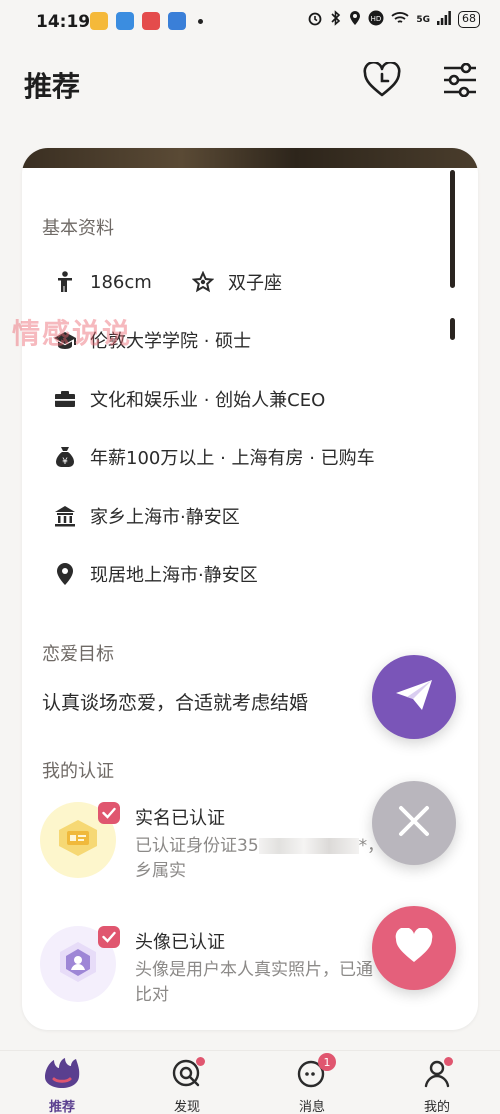  I want to click on tab-discover-label: 发现, so click(186, 1107).